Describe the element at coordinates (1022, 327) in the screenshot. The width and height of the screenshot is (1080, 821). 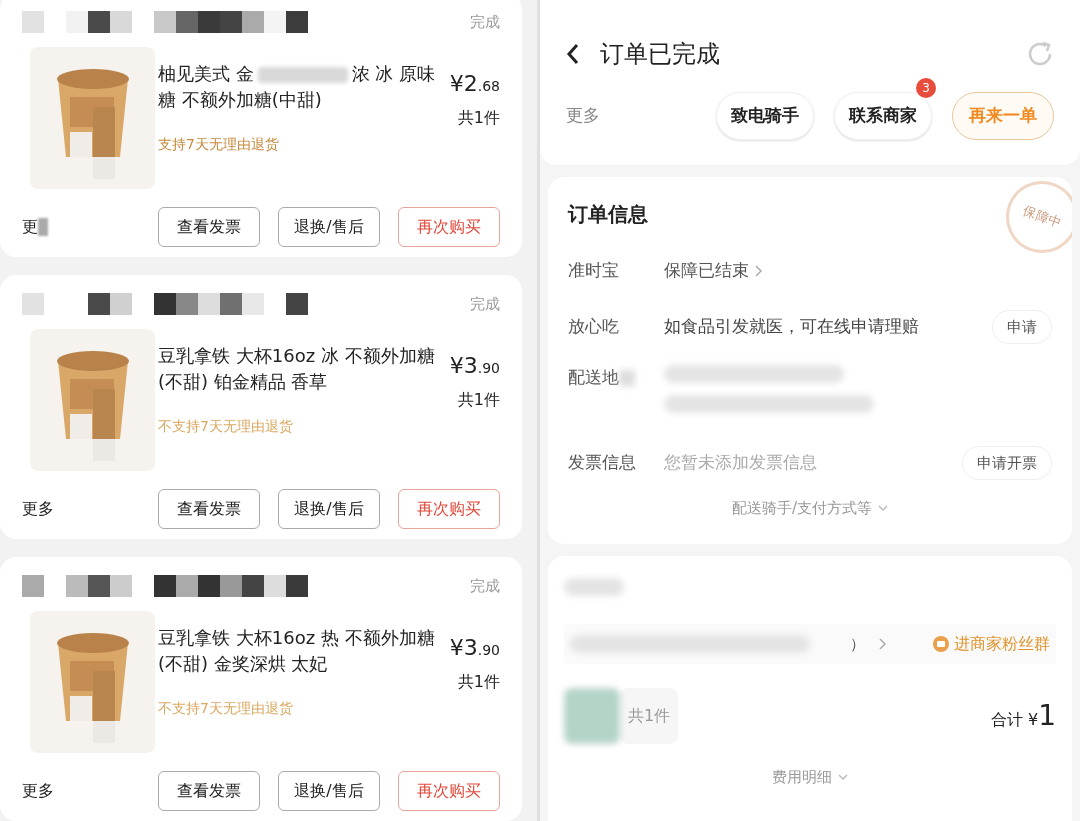
I see `apply-button: 申请` at that location.